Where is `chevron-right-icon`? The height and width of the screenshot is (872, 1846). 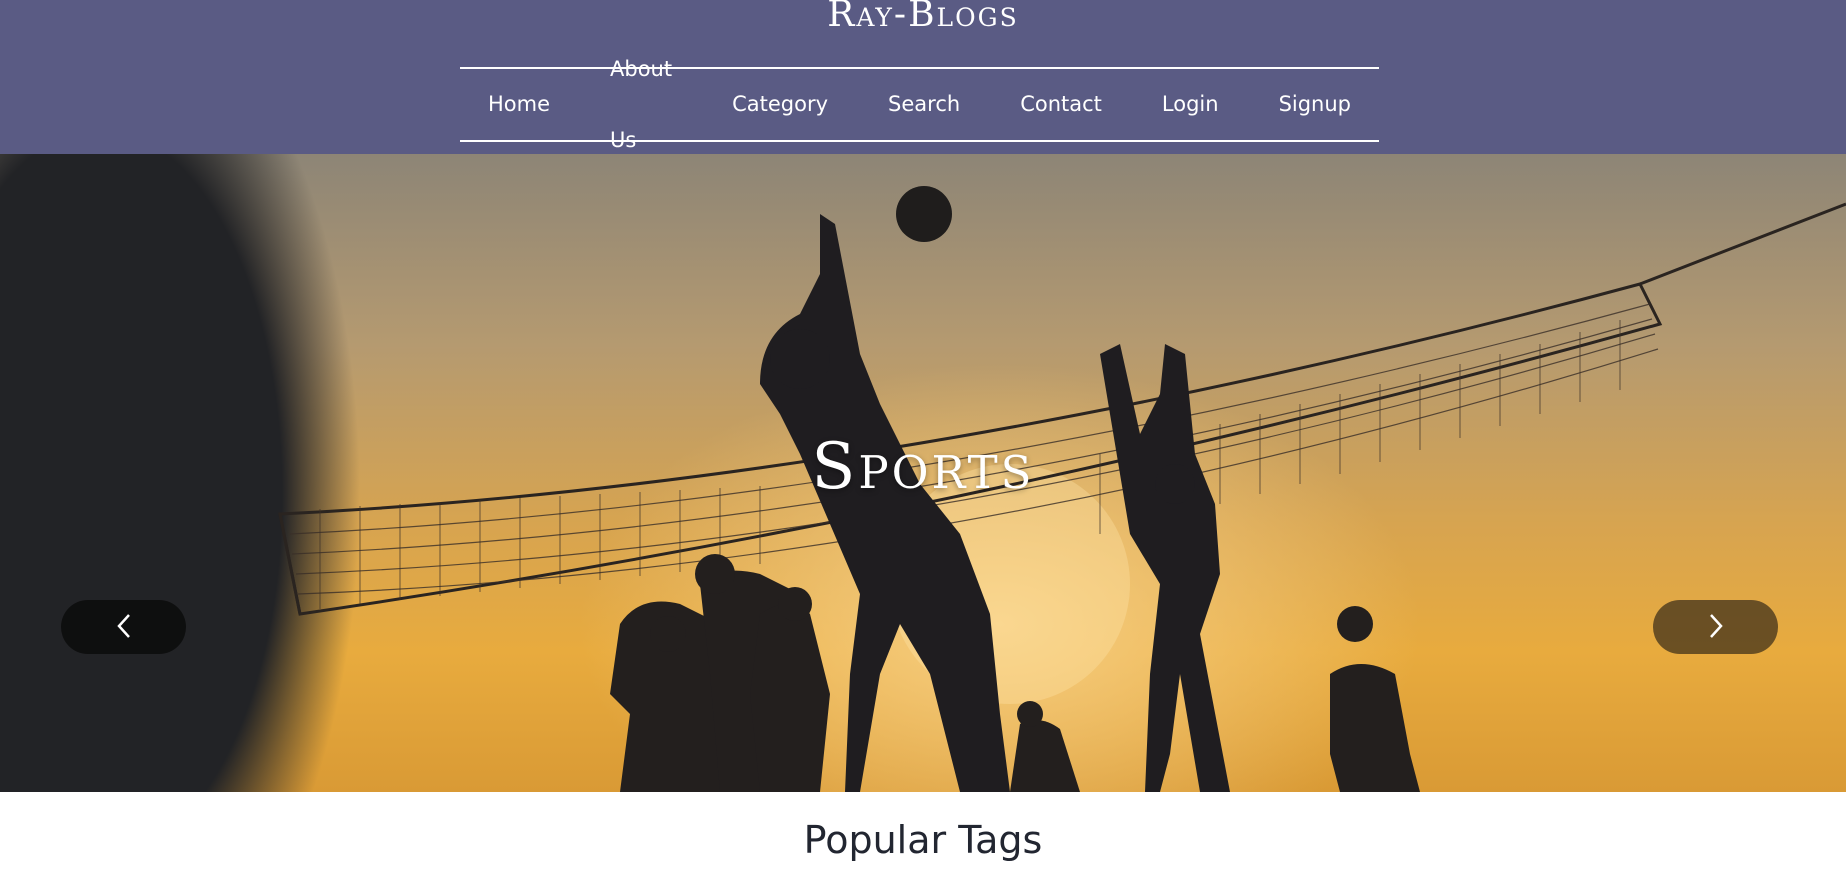 chevron-right-icon is located at coordinates (1716, 627).